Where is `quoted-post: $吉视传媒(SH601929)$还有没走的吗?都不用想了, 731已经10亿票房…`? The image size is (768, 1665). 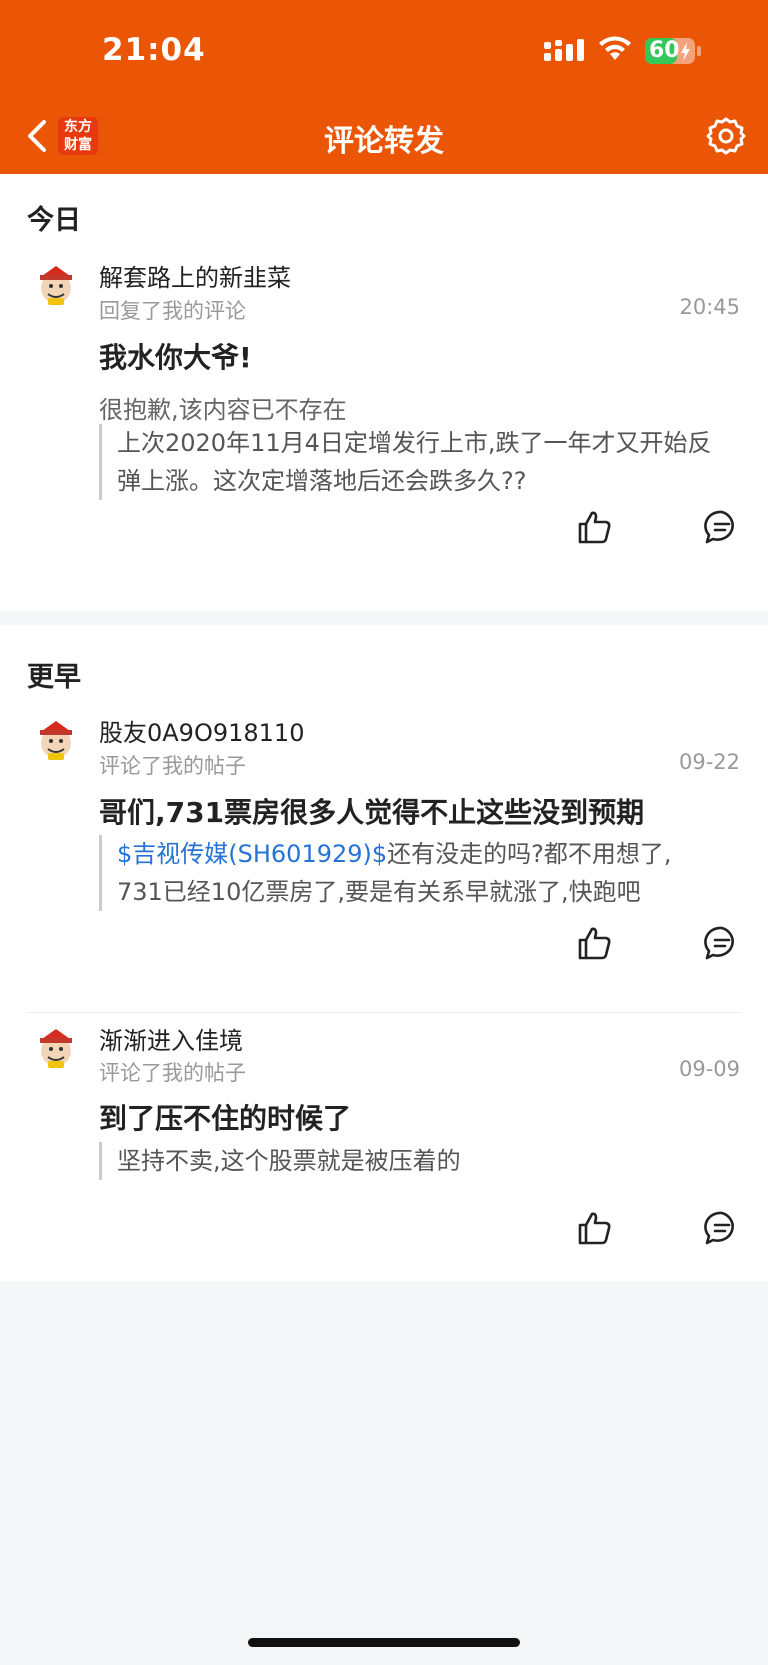 quoted-post: $吉视传媒(SH601929)$还有没走的吗?都不用想了, 731已经10亿票房… is located at coordinates (419, 873).